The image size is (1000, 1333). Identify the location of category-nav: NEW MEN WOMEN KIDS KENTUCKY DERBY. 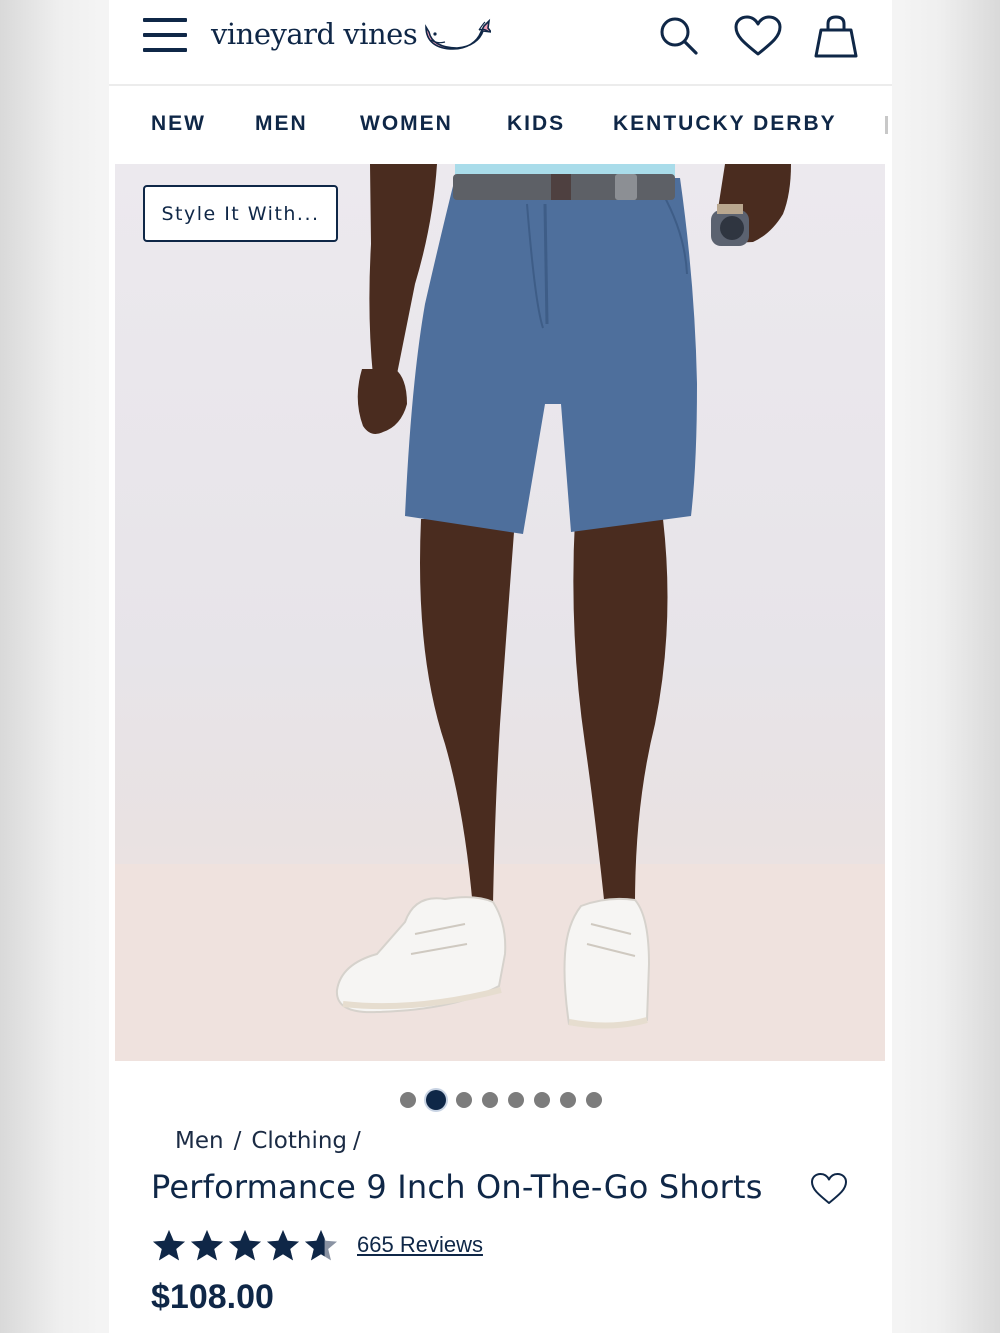
(500, 124).